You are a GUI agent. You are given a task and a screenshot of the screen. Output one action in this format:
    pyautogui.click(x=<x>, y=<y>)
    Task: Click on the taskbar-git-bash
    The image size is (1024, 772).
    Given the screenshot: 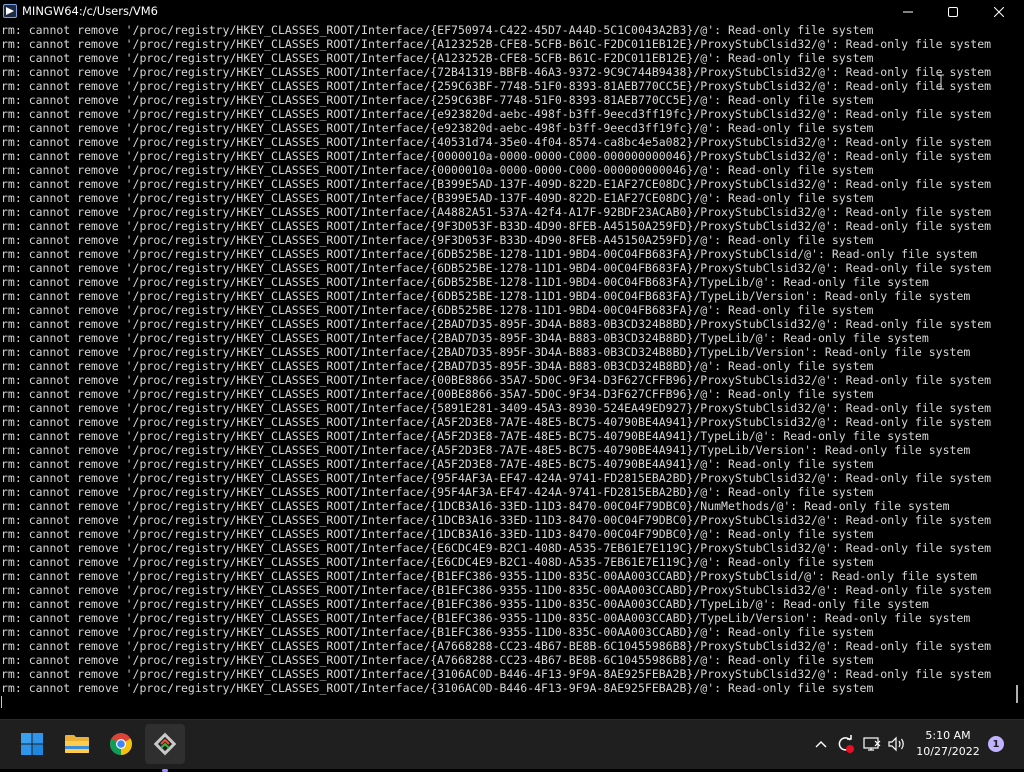 What is the action you would take?
    pyautogui.click(x=165, y=748)
    